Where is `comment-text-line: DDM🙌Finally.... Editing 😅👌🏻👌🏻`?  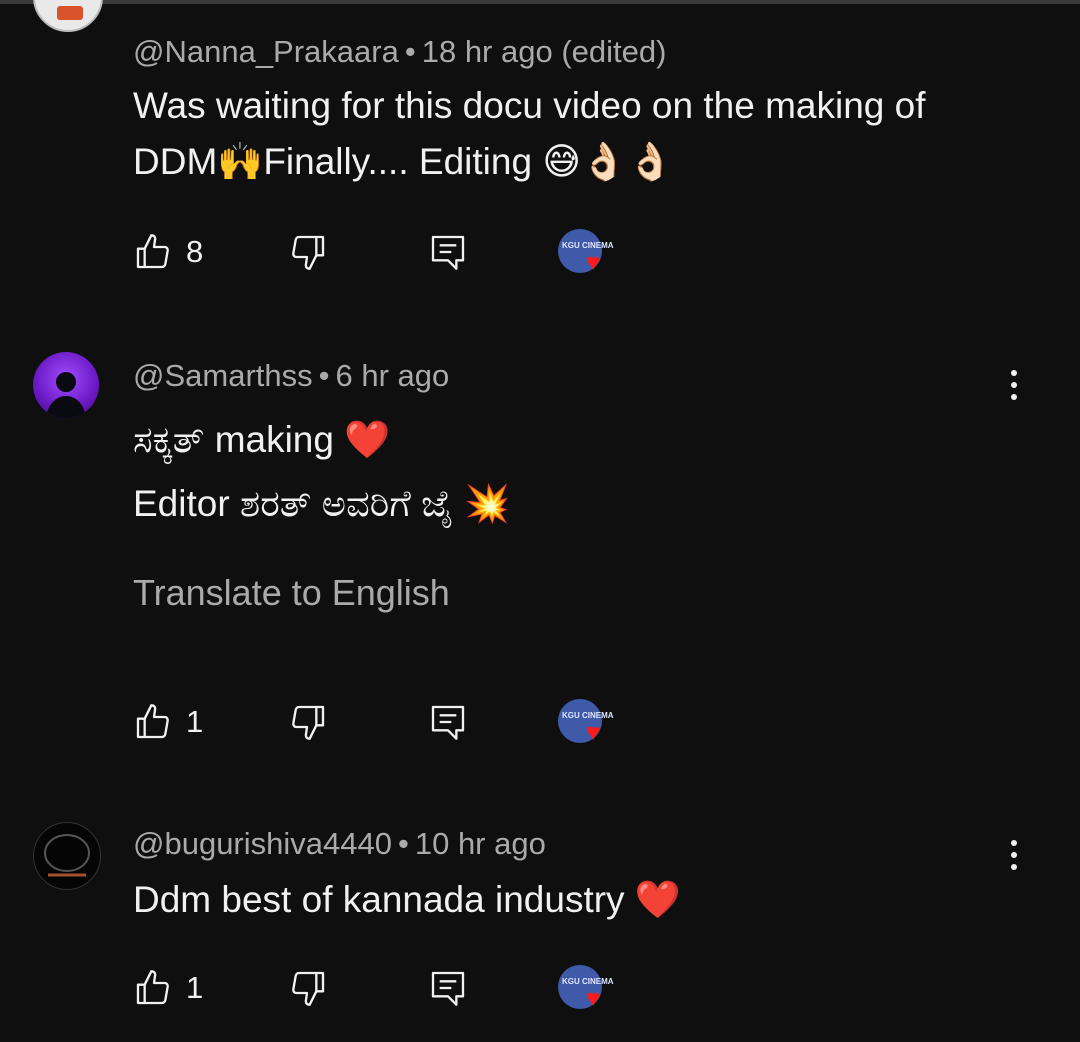 comment-text-line: DDM🙌Finally.... Editing 😅👌🏻👌🏻 is located at coordinates (403, 161).